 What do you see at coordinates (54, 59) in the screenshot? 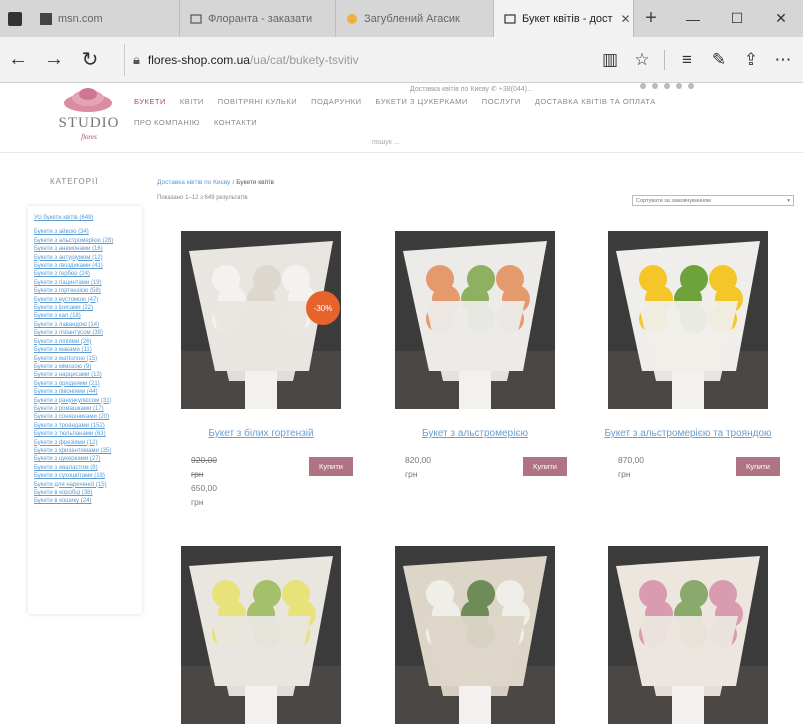
I see `forward-icon: →` at bounding box center [54, 59].